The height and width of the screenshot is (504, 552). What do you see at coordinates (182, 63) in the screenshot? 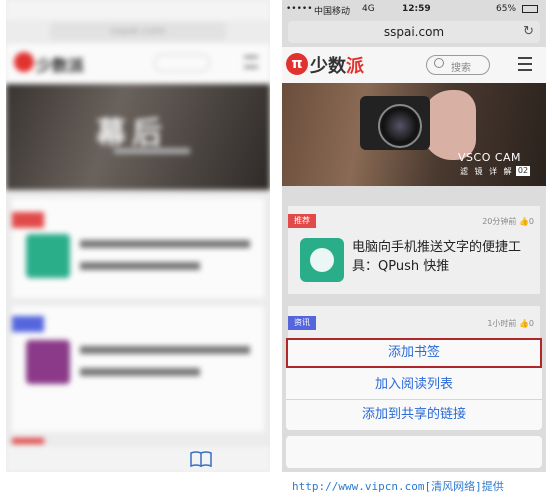
I see `search-field` at bounding box center [182, 63].